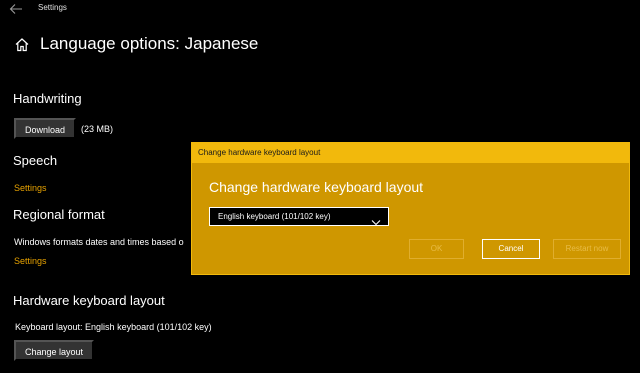  Describe the element at coordinates (587, 249) in the screenshot. I see `restart-now-button: Restart now` at that location.